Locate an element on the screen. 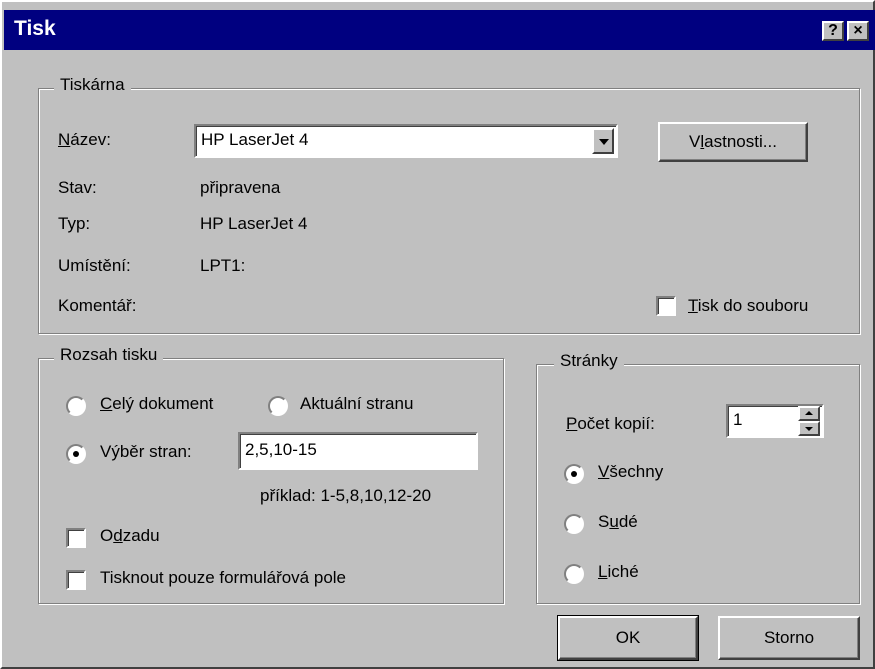 The image size is (875, 669). printer-dropdown-button is located at coordinates (603, 141).